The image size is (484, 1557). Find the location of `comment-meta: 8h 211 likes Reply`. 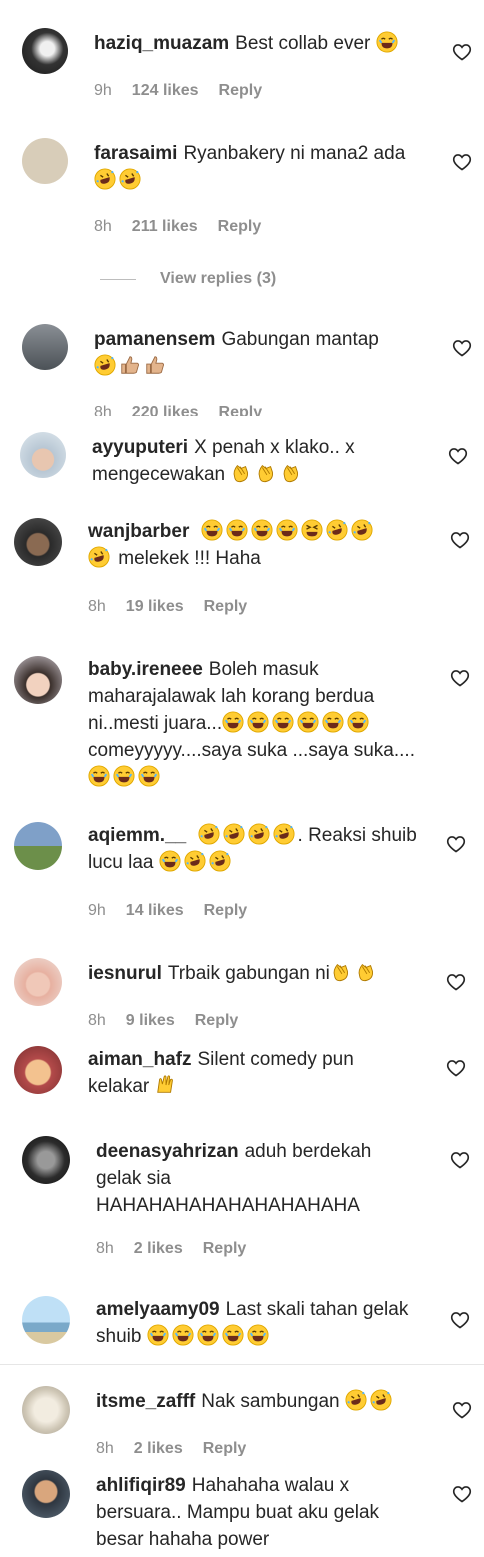

comment-meta: 8h 211 likes Reply is located at coordinates (177, 227).